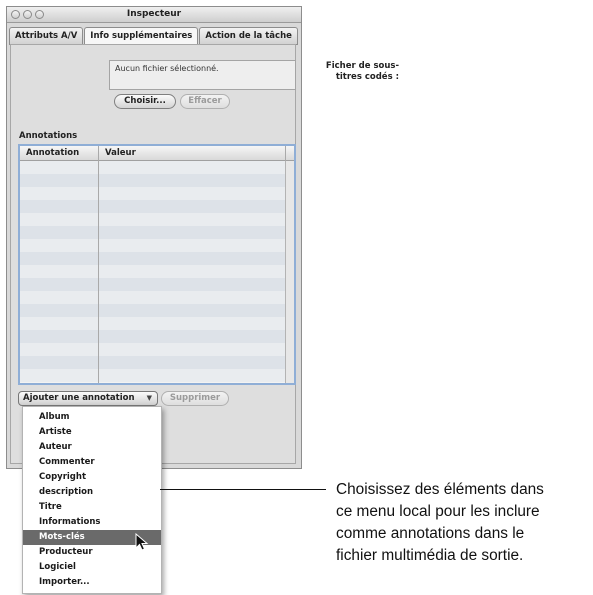  Describe the element at coordinates (362, 66) in the screenshot. I see `subtitle-label-line1: Ficher de sous-` at that location.